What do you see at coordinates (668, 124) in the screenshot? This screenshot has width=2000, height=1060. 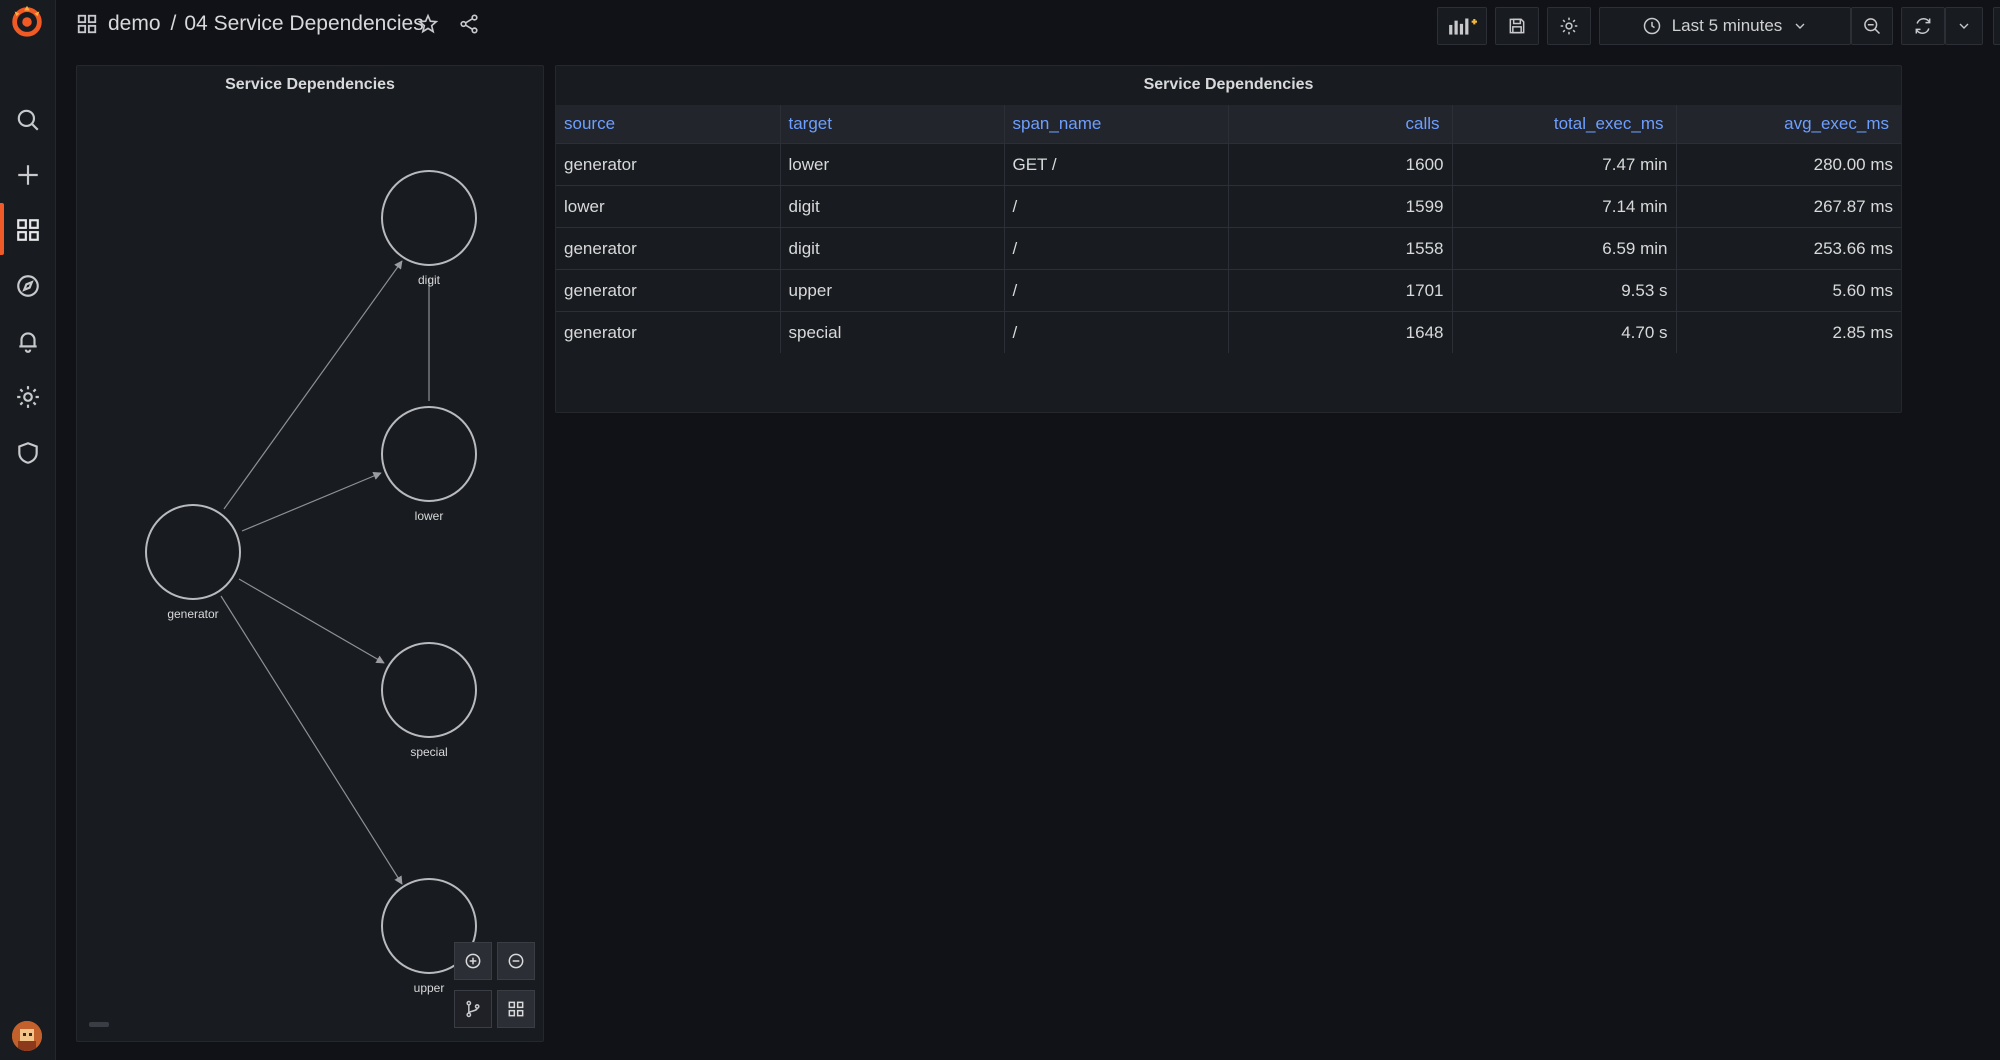 I see `column-header: source` at bounding box center [668, 124].